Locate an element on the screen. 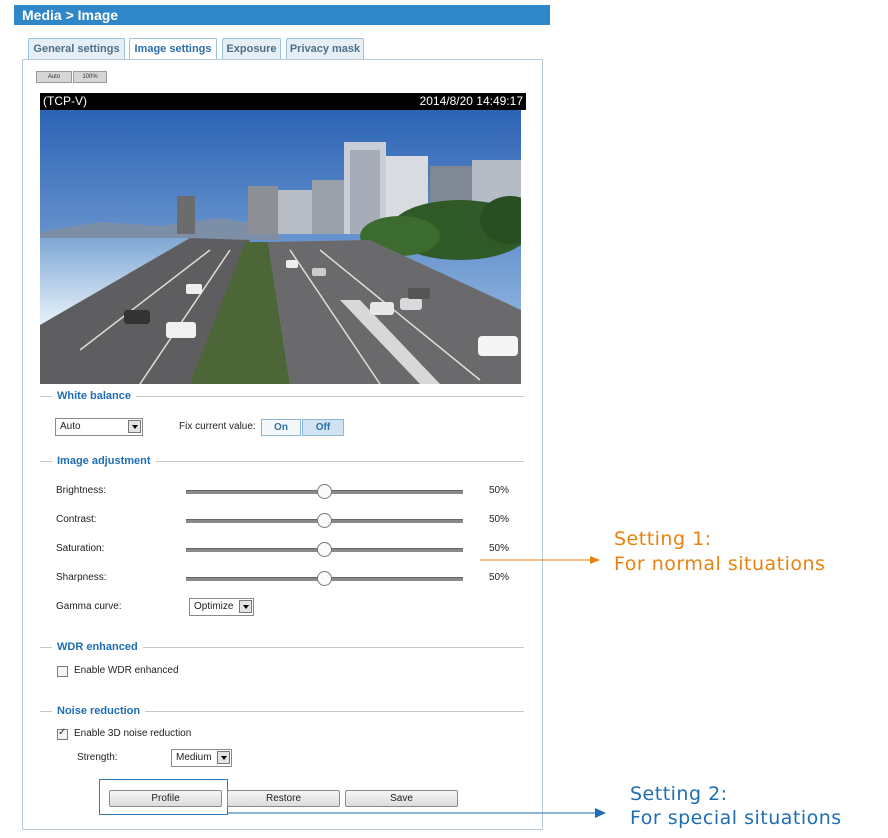  setting1-arrowhead is located at coordinates (595, 560).